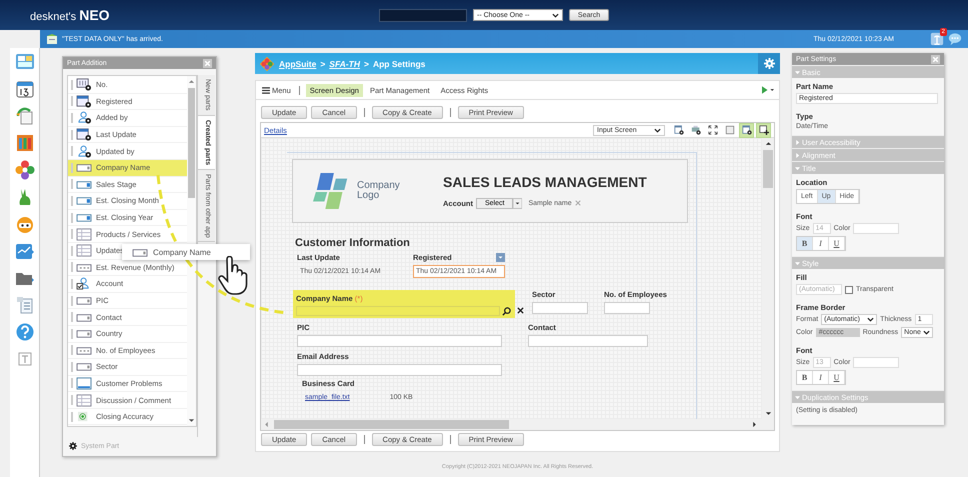  I want to click on section-heading: Customer Information, so click(353, 243).